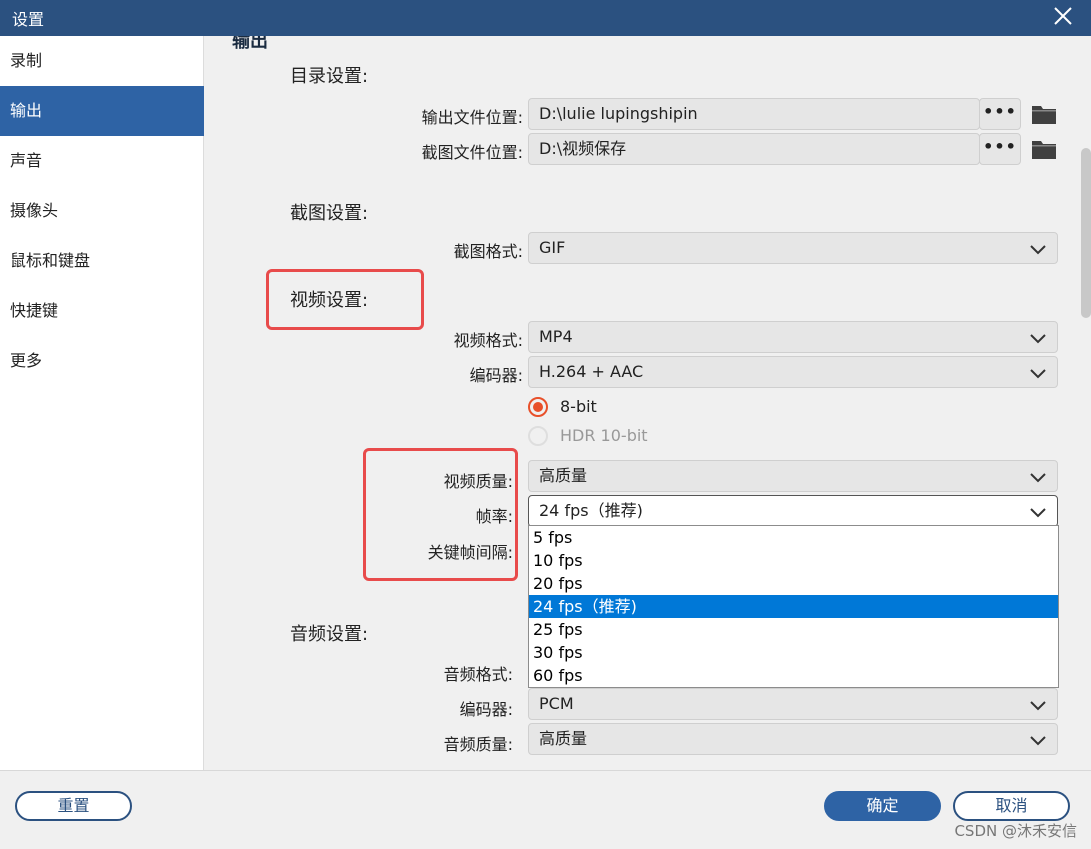  I want to click on radio-8bit, so click(538, 407).